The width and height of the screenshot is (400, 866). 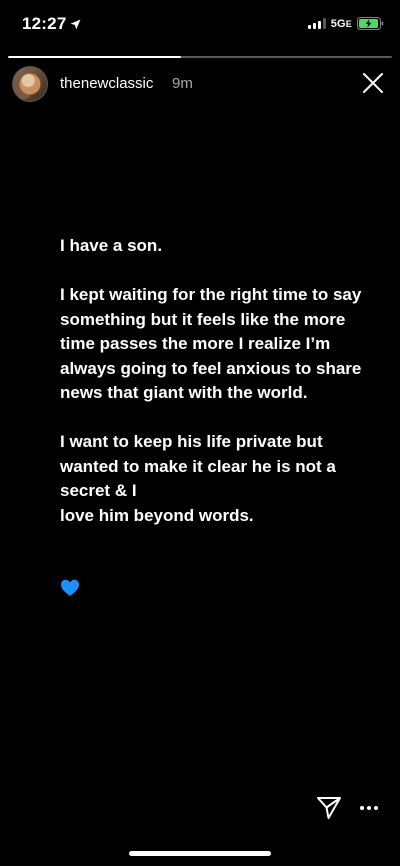 What do you see at coordinates (70, 588) in the screenshot?
I see `blue-heart-icon` at bounding box center [70, 588].